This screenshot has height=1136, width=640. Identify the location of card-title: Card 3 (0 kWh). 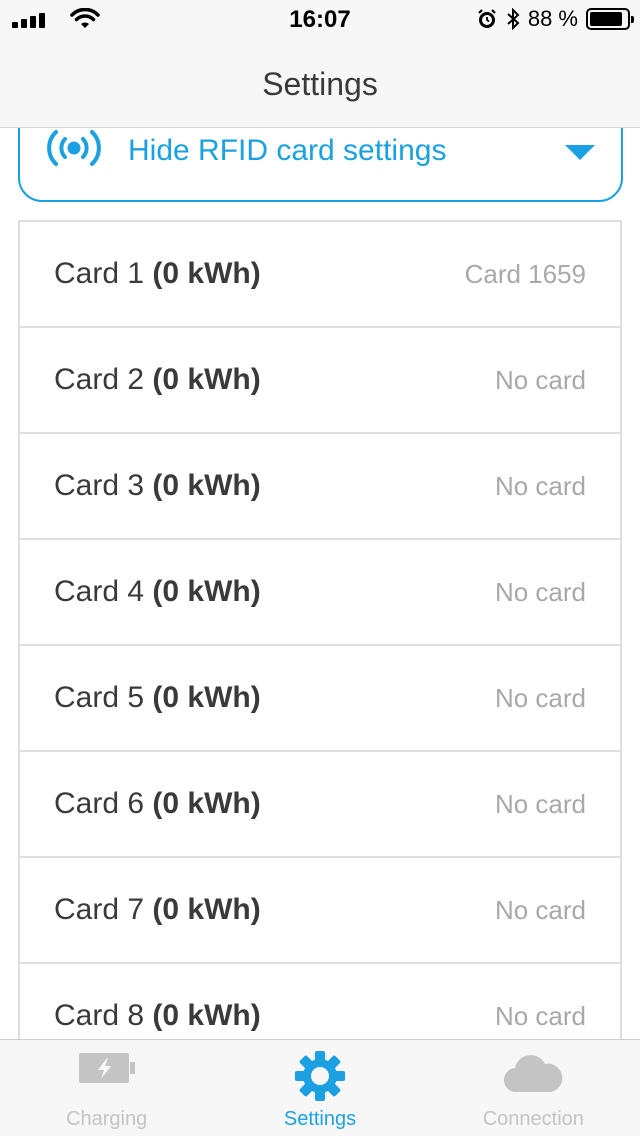
(274, 486).